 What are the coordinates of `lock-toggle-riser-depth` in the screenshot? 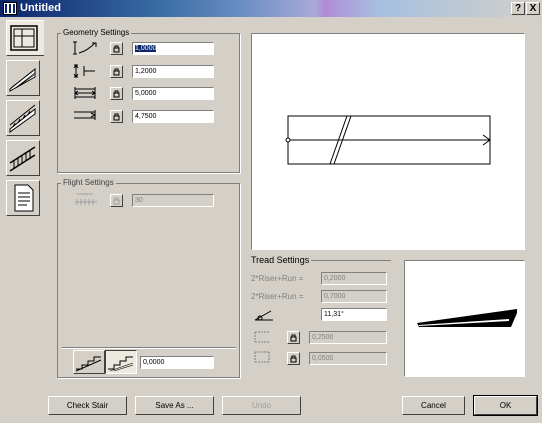 It's located at (293, 358).